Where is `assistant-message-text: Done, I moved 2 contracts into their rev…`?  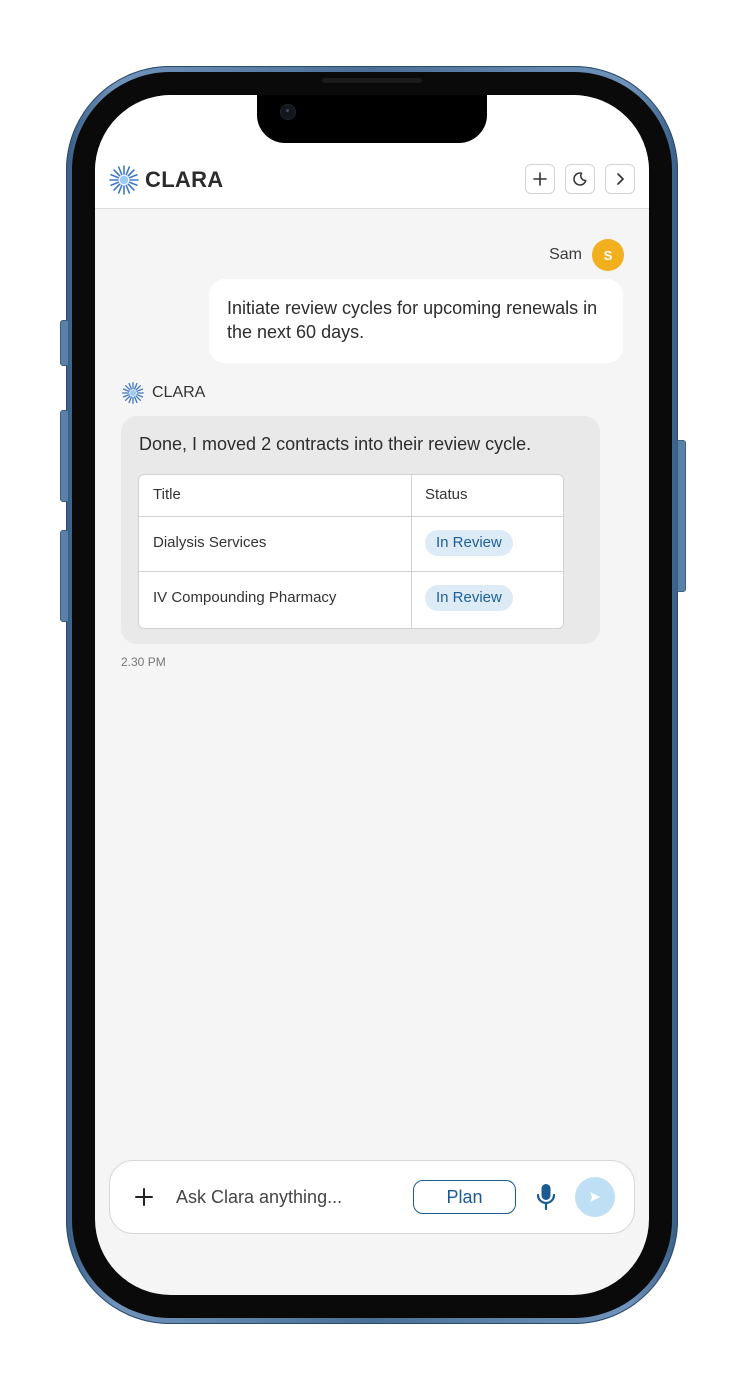 assistant-message-text: Done, I moved 2 contracts into their rev… is located at coordinates (335, 444).